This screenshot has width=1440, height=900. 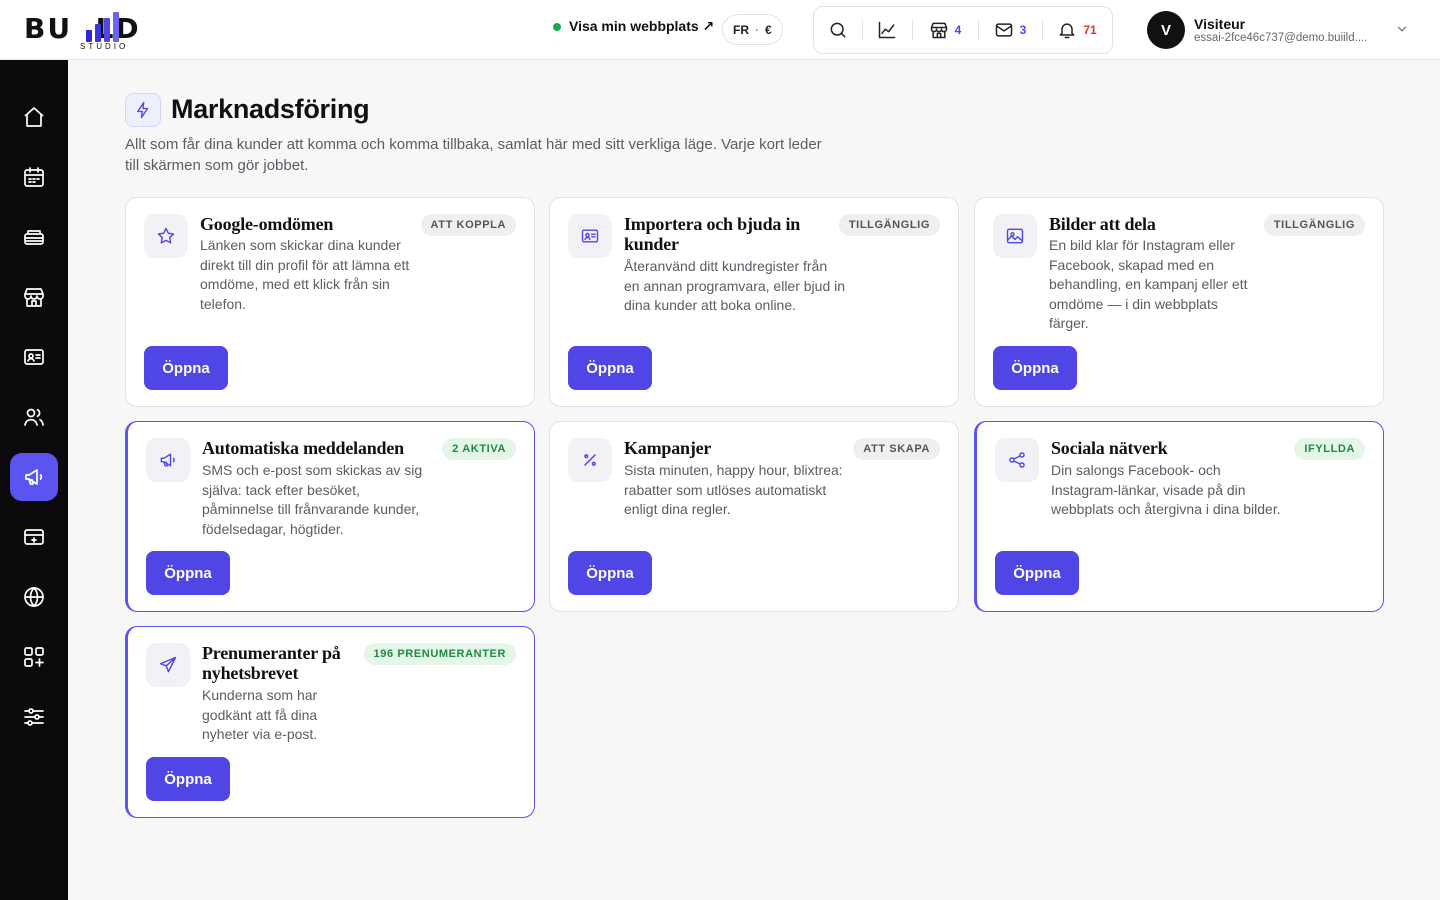 I want to click on bell-icon, so click(x=1067, y=31).